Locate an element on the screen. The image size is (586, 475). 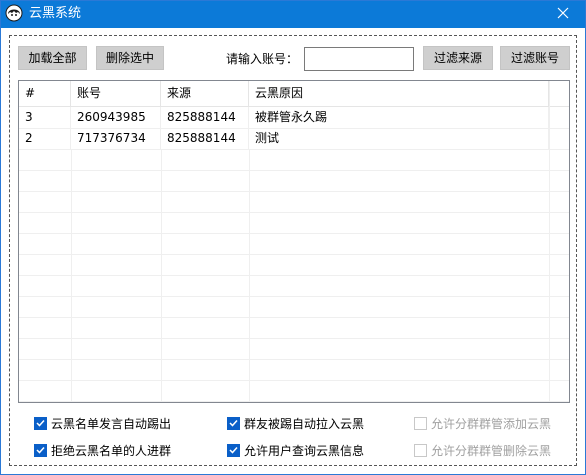
allow-admin-add-checkbox: 允许分群群管添加云黑 is located at coordinates (482, 423).